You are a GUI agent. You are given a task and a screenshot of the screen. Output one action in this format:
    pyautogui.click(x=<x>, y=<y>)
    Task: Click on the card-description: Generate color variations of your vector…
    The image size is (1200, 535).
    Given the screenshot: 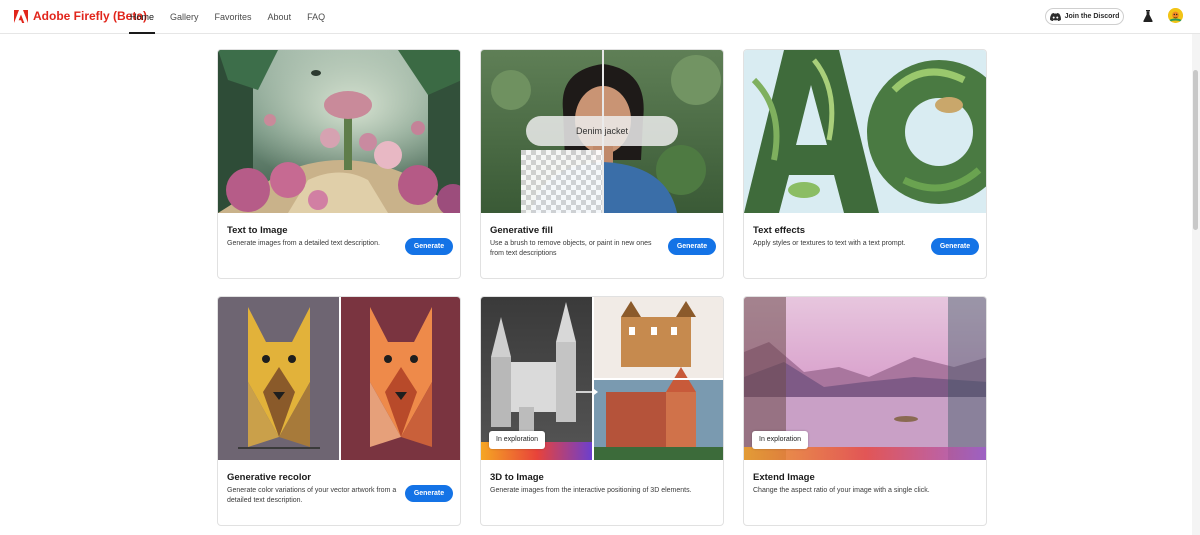 What is the action you would take?
    pyautogui.click(x=312, y=495)
    